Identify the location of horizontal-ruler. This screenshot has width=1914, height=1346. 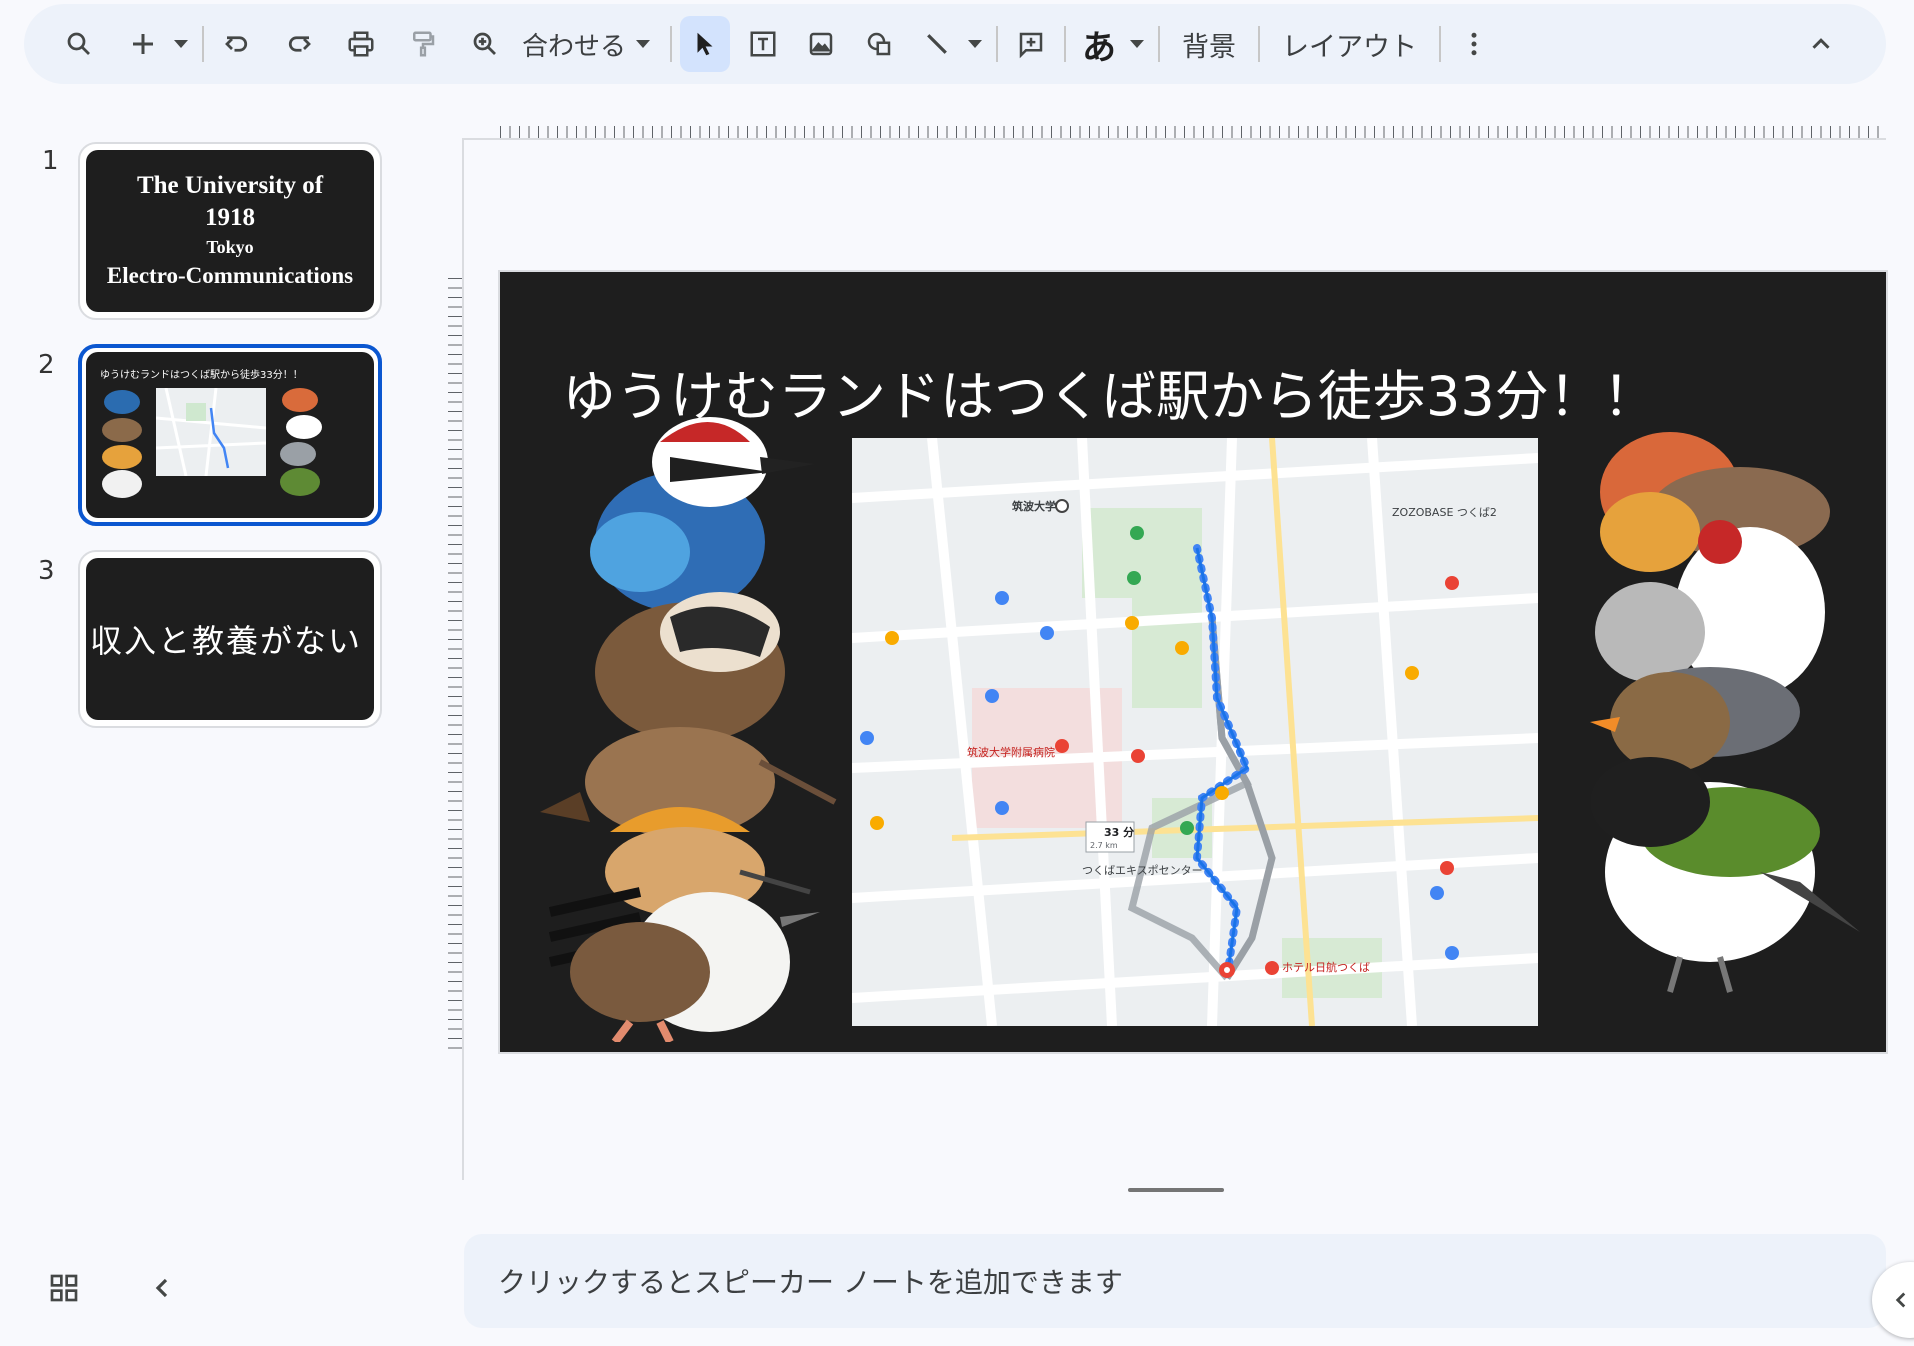
(1193, 129).